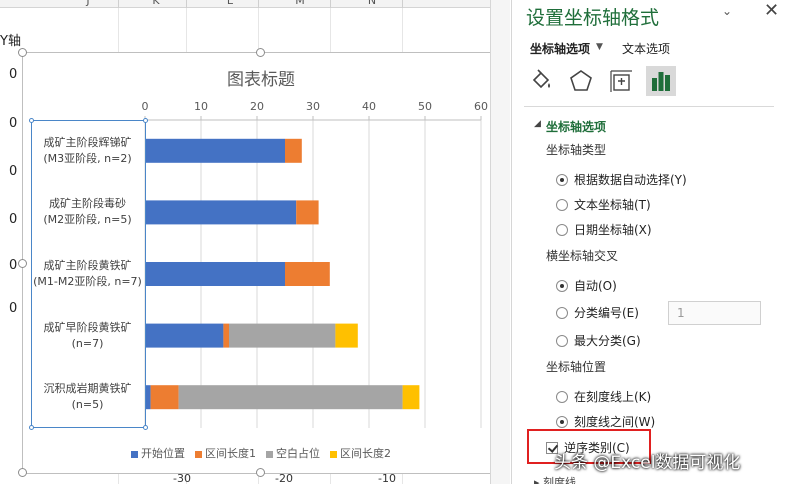 This screenshot has width=790, height=484. Describe the element at coordinates (646, 48) in the screenshot. I see `tab-text-options: 文本选项` at that location.